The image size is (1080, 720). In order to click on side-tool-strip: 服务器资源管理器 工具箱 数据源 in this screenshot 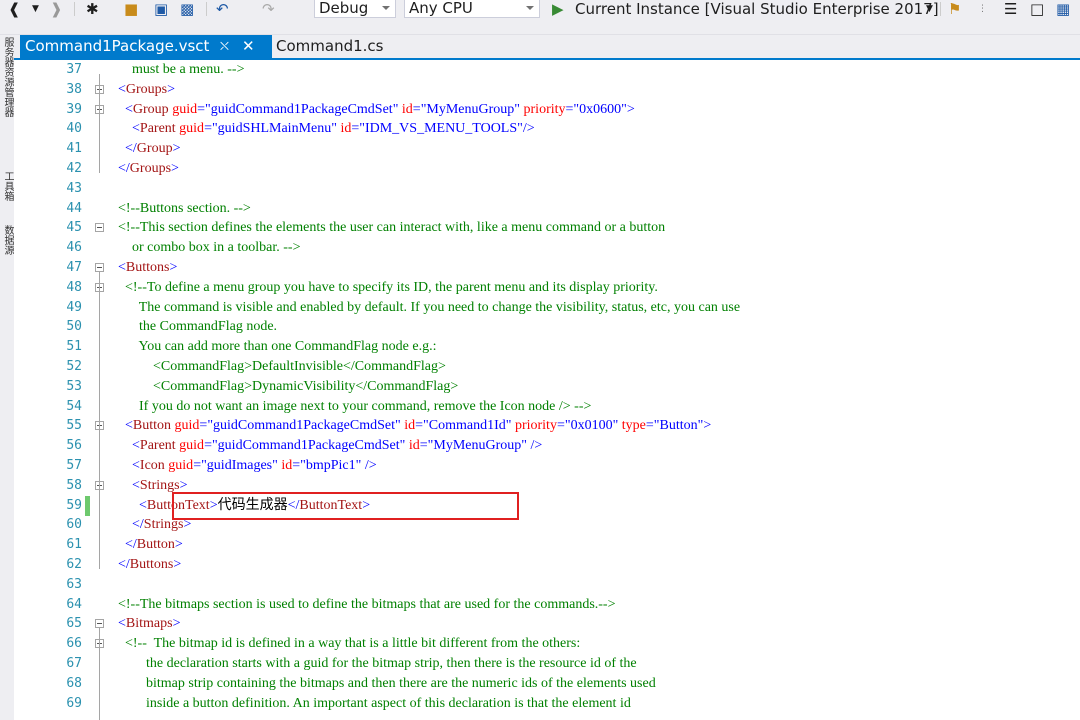, I will do `click(7, 377)`.